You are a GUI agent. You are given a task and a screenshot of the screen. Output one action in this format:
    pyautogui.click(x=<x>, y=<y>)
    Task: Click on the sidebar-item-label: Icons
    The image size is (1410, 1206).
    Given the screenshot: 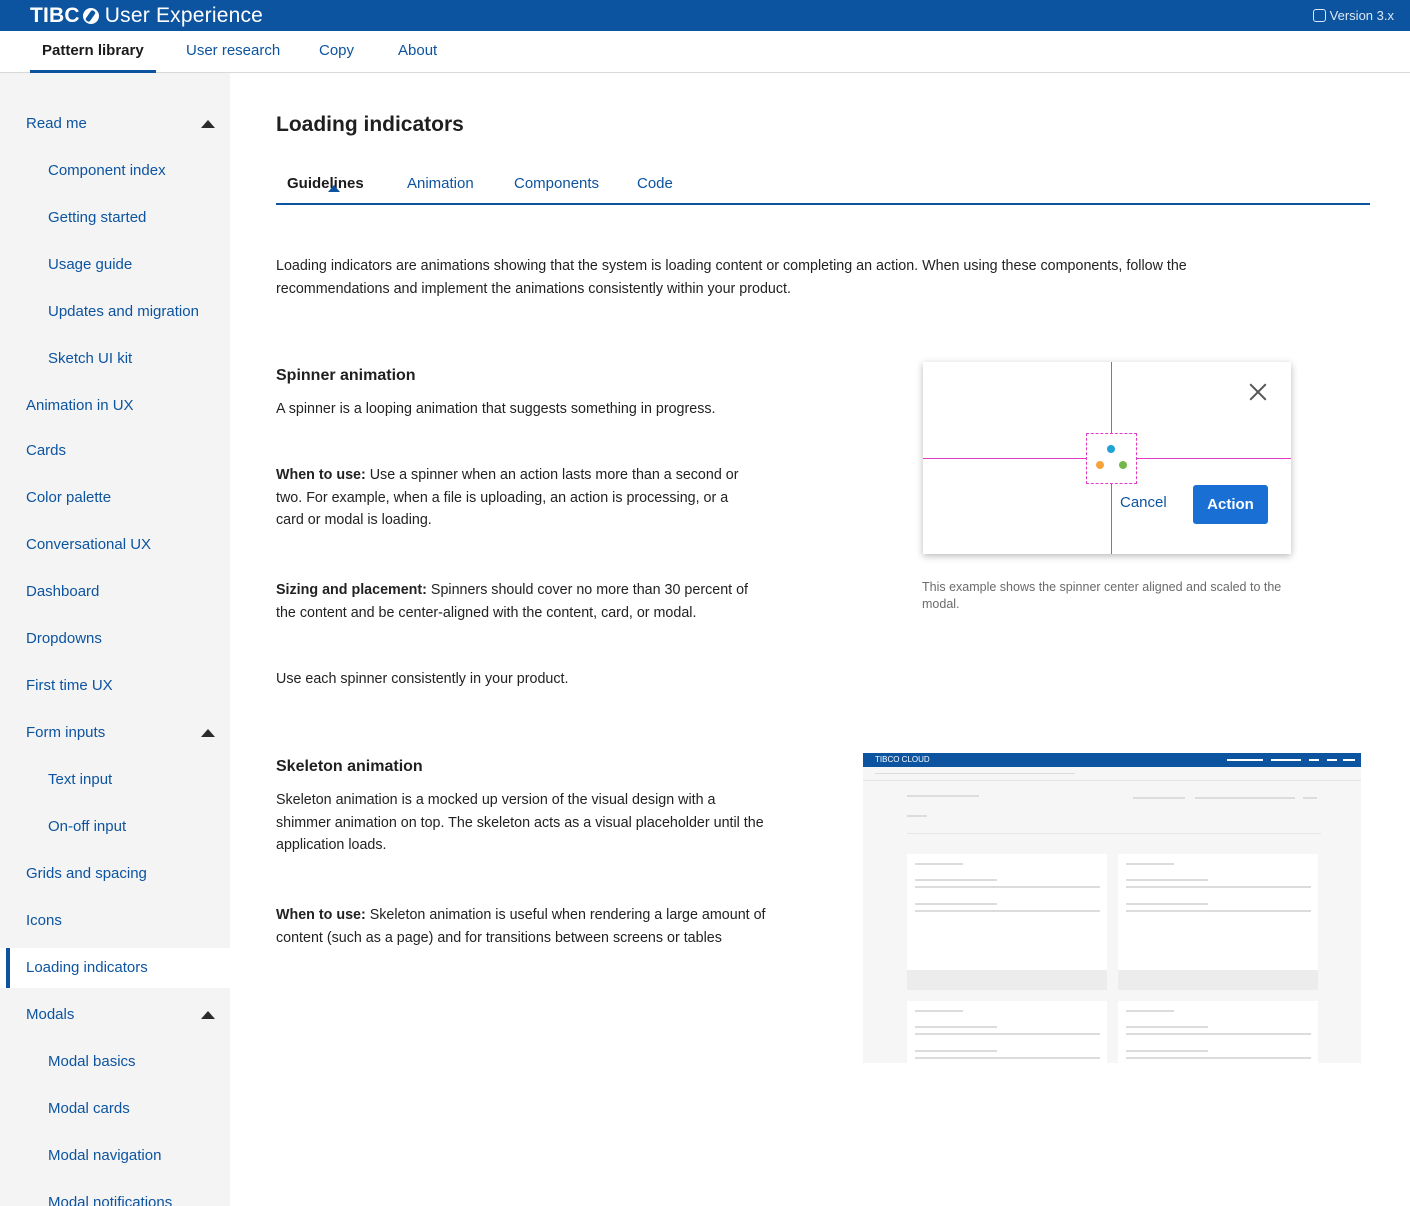 What is the action you would take?
    pyautogui.click(x=44, y=920)
    